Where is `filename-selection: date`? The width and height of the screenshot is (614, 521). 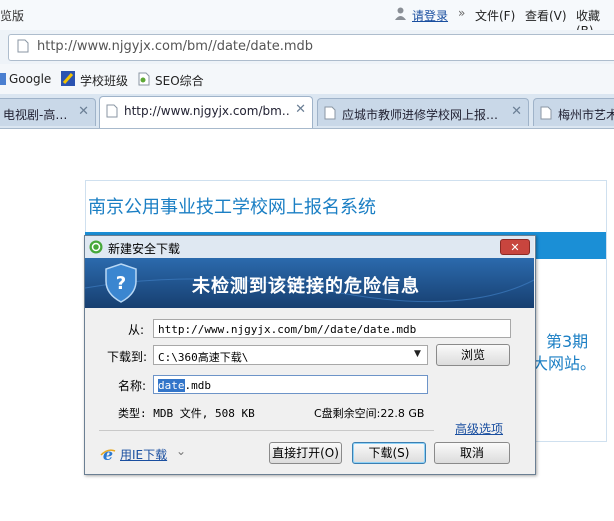 filename-selection: date is located at coordinates (171, 385).